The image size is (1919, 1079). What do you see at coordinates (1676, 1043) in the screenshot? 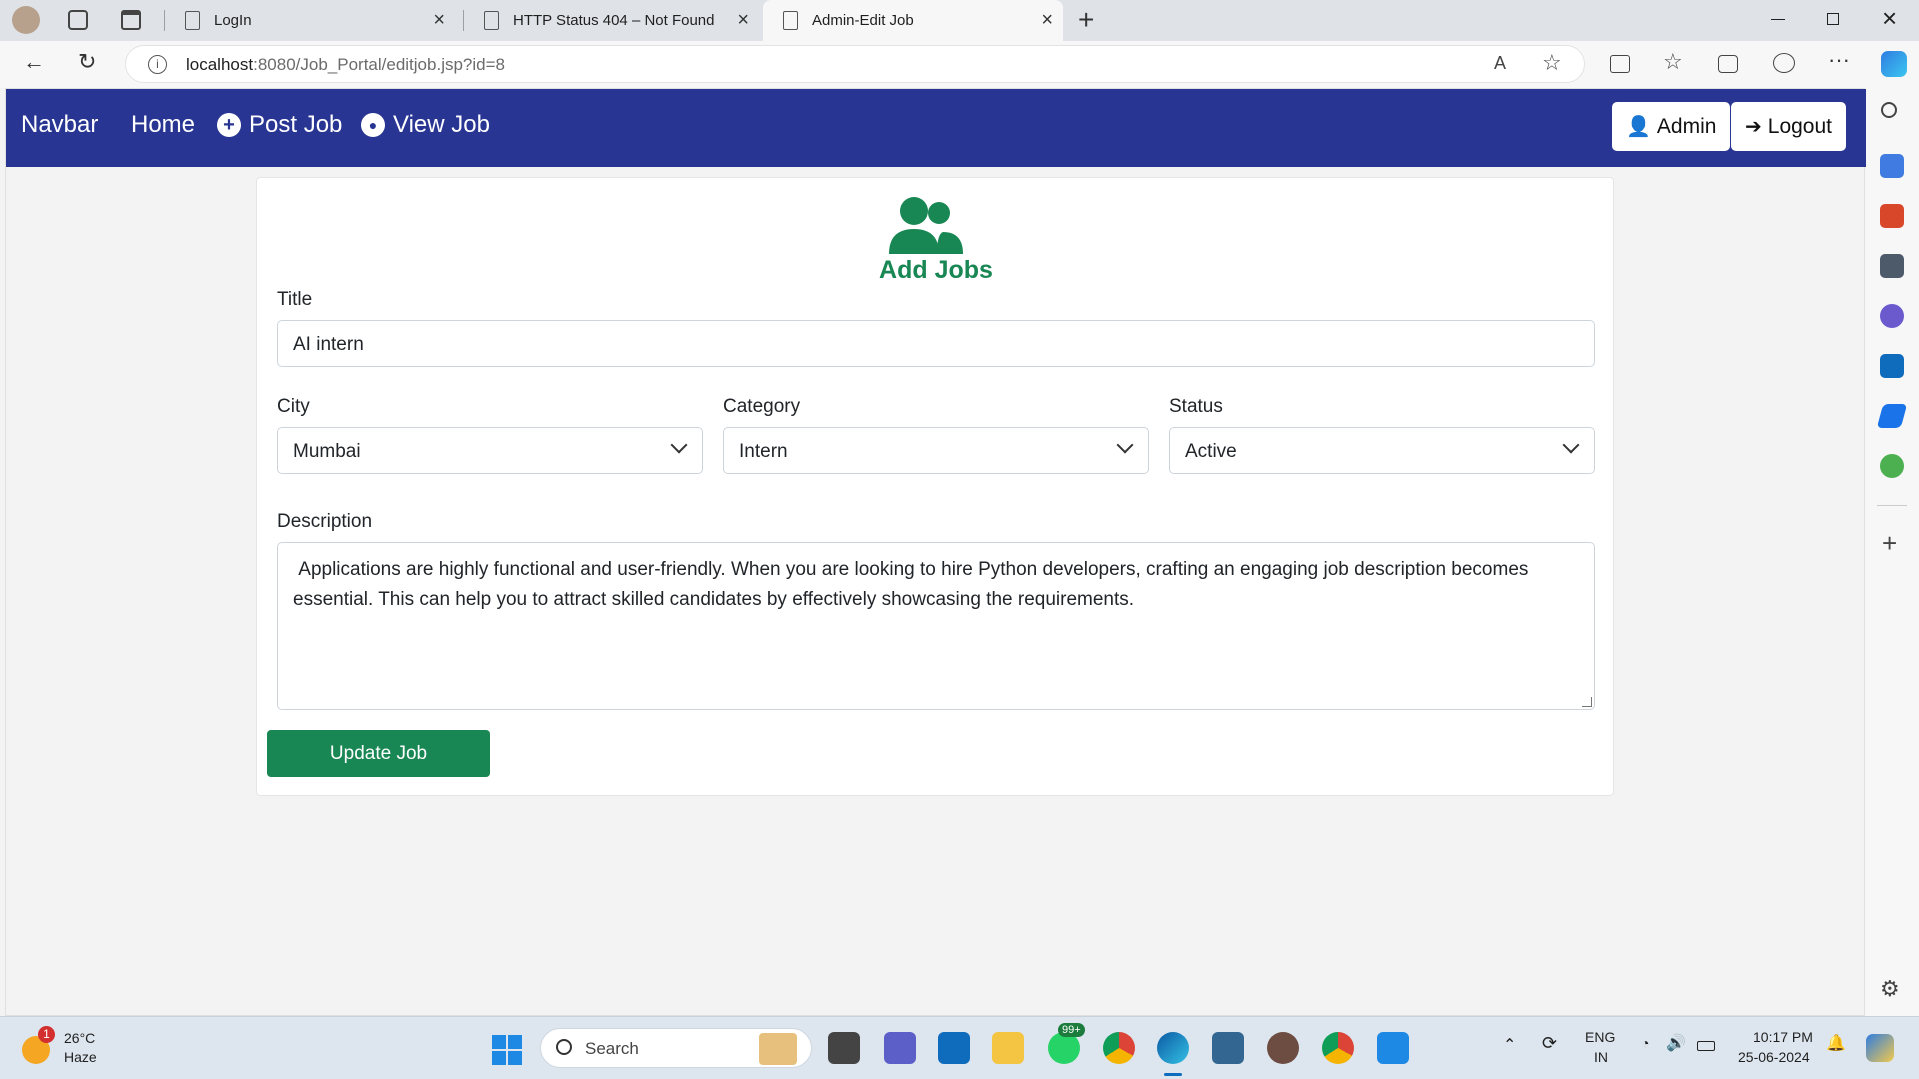
I see `volume-icon: 🔊` at bounding box center [1676, 1043].